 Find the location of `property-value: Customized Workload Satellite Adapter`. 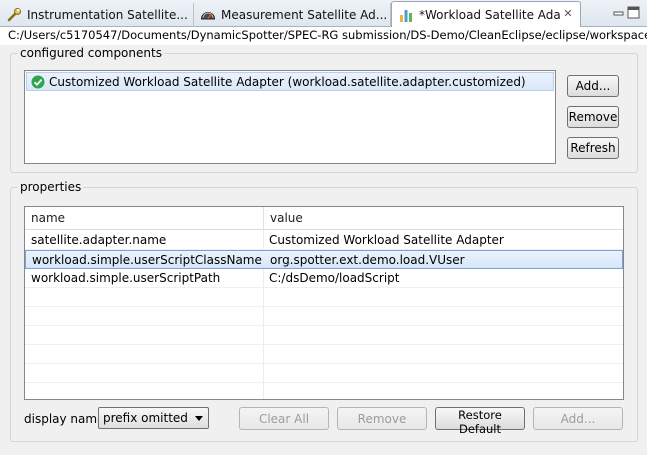

property-value: Customized Workload Satellite Adapter is located at coordinates (443, 240).